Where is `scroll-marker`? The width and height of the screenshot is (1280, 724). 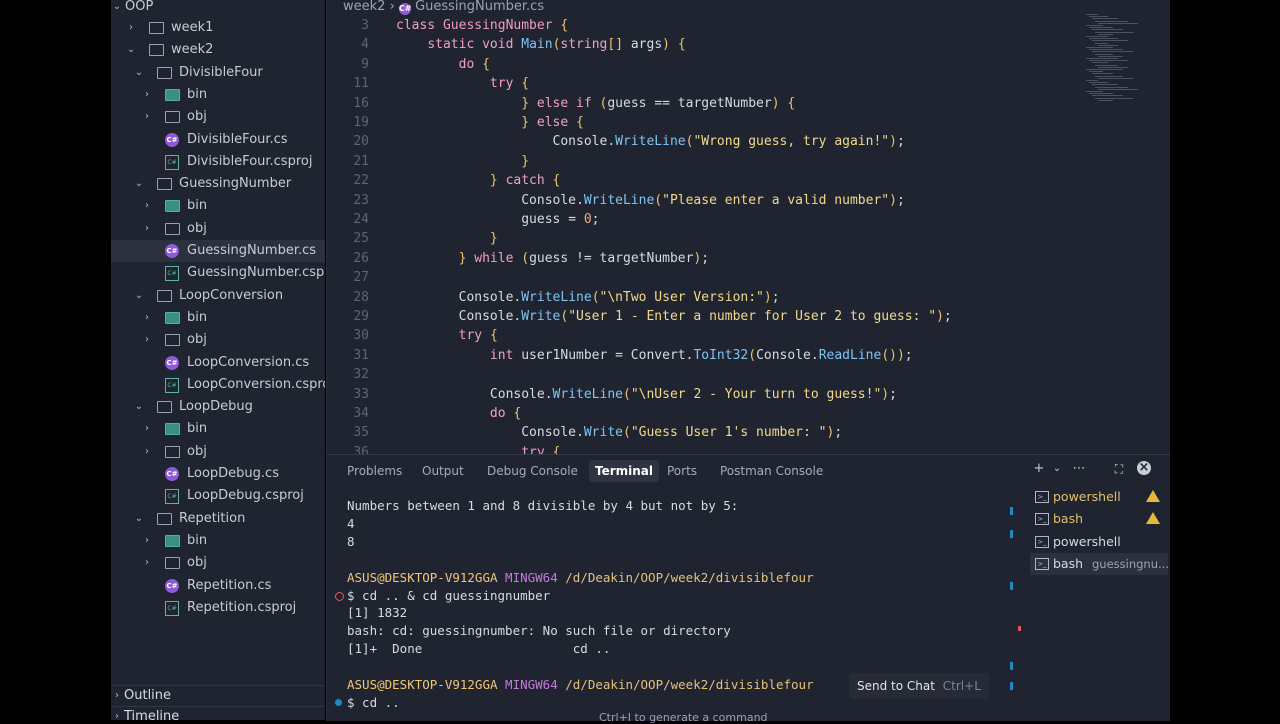
scroll-marker is located at coordinates (1011, 666).